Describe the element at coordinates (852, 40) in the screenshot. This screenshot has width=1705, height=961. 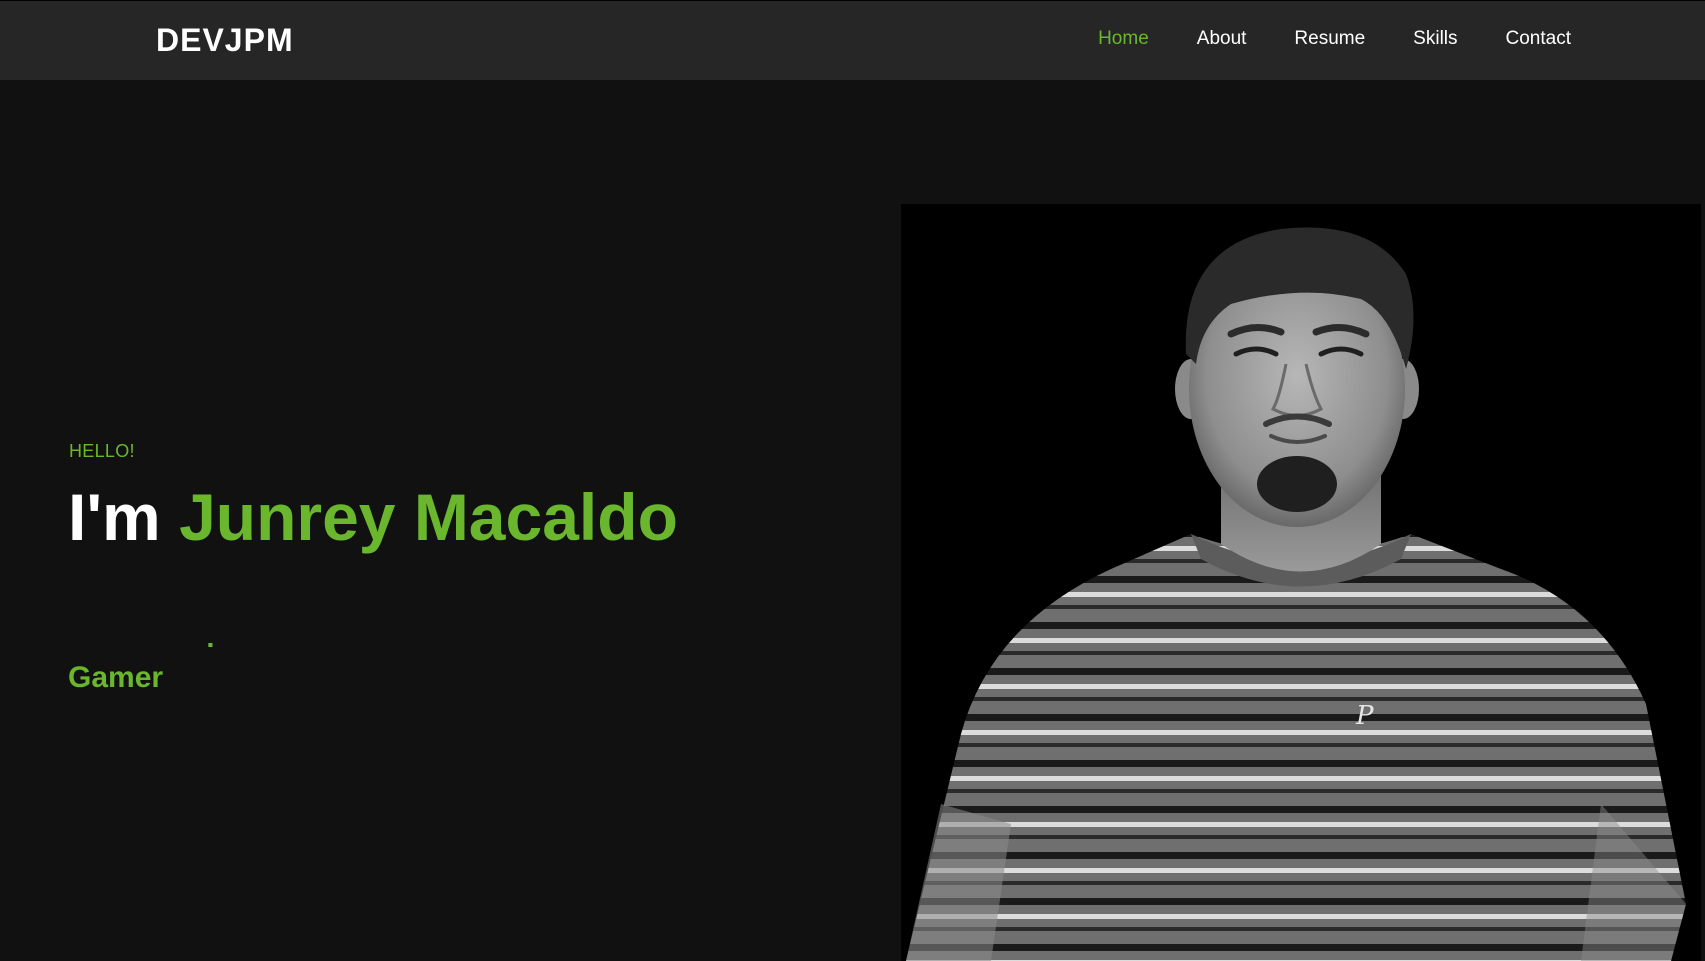
I see `top-navbar: DEVJPM Home About Resume Skills Contact` at that location.